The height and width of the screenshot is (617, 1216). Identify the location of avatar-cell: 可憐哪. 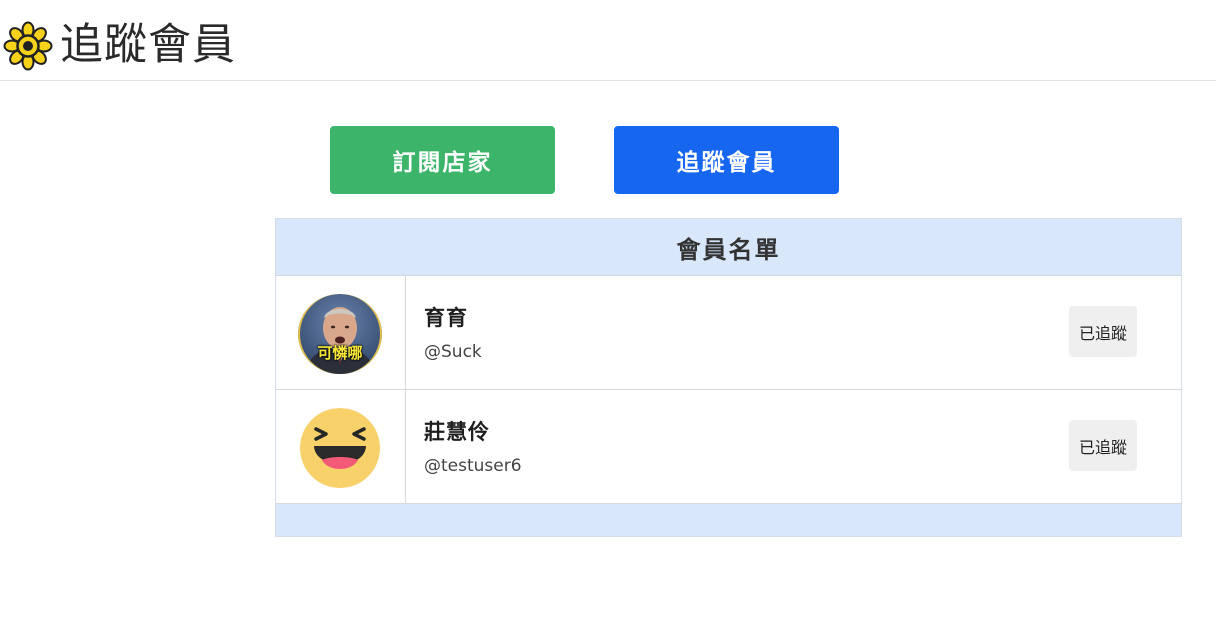
(341, 332).